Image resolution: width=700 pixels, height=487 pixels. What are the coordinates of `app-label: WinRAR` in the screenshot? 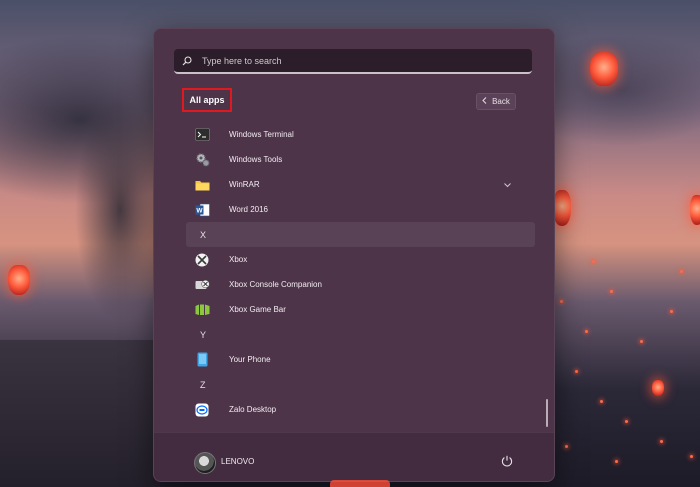 It's located at (244, 184).